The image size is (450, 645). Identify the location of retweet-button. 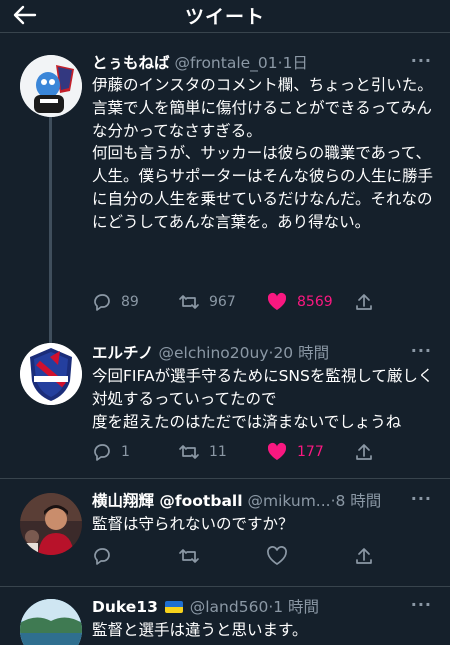
(193, 556).